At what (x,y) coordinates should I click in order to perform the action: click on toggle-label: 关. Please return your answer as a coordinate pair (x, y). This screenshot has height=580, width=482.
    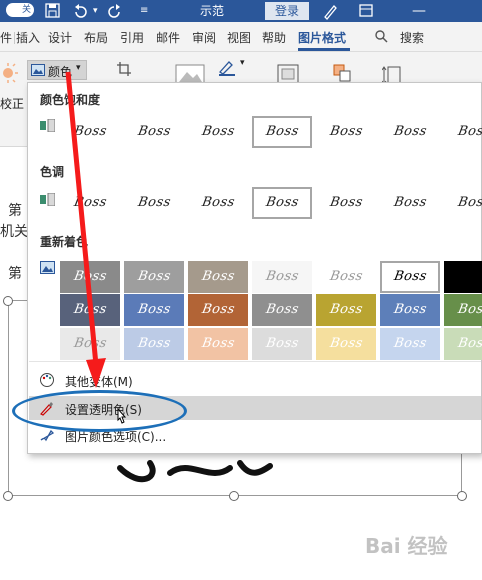
    Looking at the image, I should click on (26, 10).